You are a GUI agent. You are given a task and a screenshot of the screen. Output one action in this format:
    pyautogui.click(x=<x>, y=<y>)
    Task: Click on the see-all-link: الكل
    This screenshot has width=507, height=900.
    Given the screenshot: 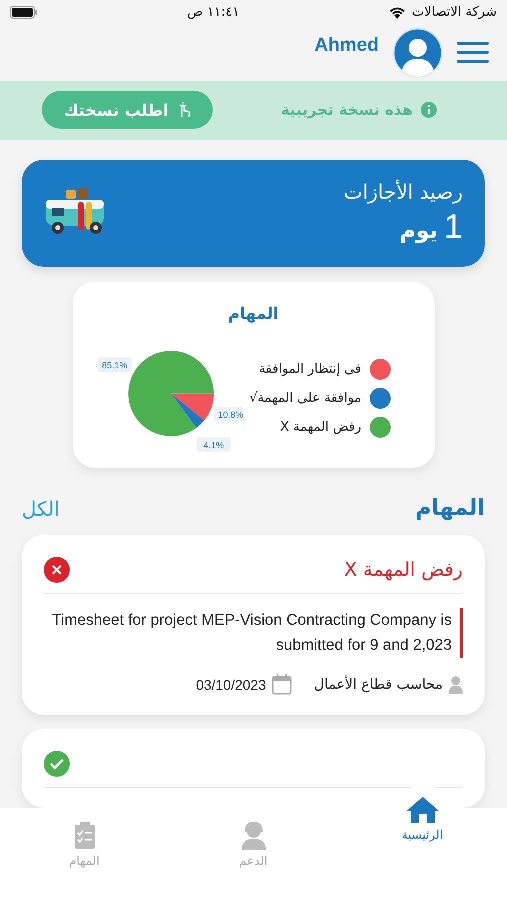 What is the action you would take?
    pyautogui.click(x=41, y=508)
    